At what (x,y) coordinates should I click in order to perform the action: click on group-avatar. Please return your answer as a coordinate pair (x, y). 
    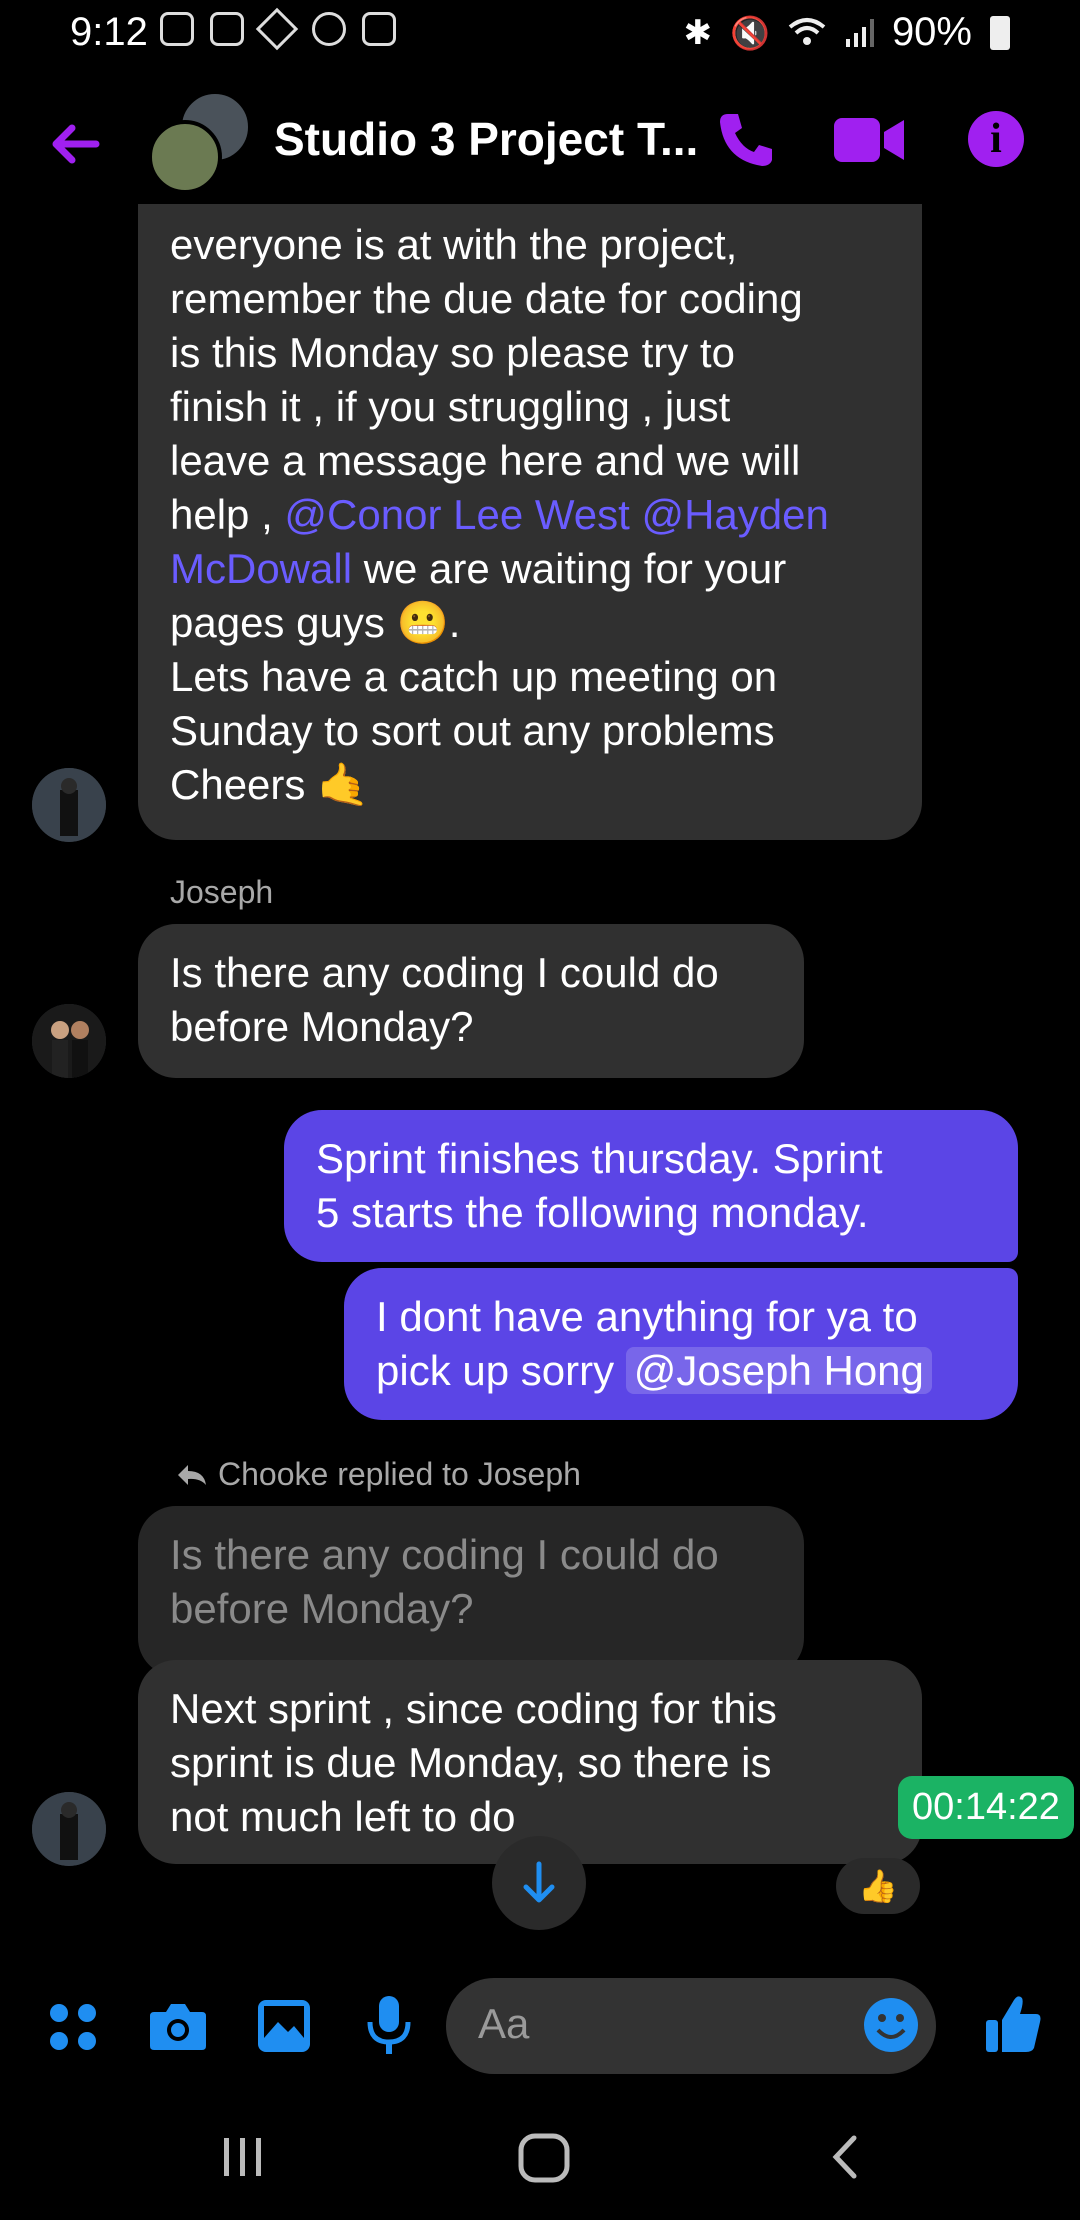
    Looking at the image, I should click on (208, 145).